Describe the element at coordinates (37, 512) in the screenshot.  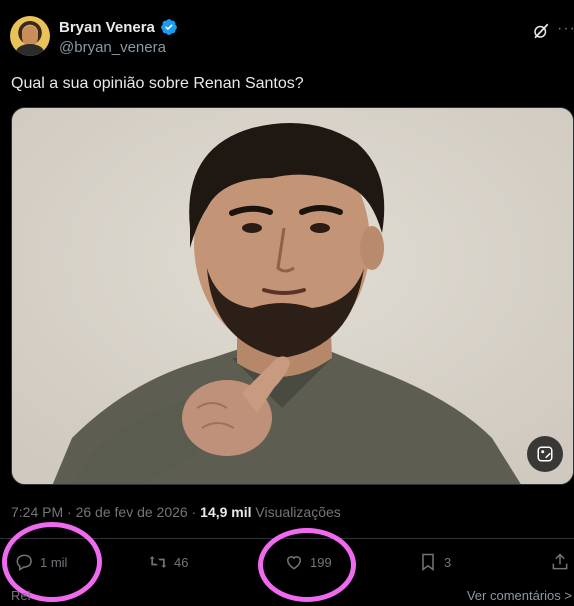
I see `tweet-time: 7:24 PM` at that location.